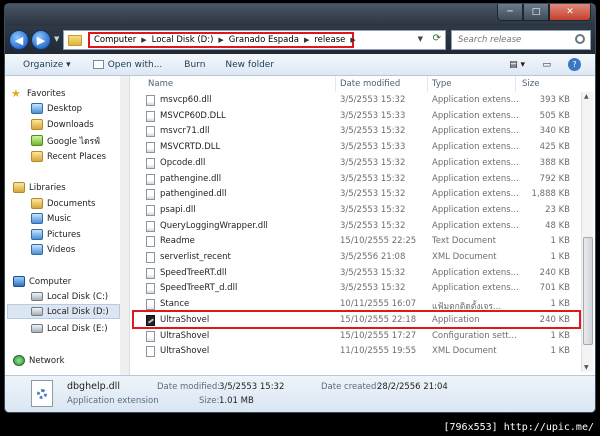  Describe the element at coordinates (370, 84) in the screenshot. I see `column-header-date: Date modified` at that location.